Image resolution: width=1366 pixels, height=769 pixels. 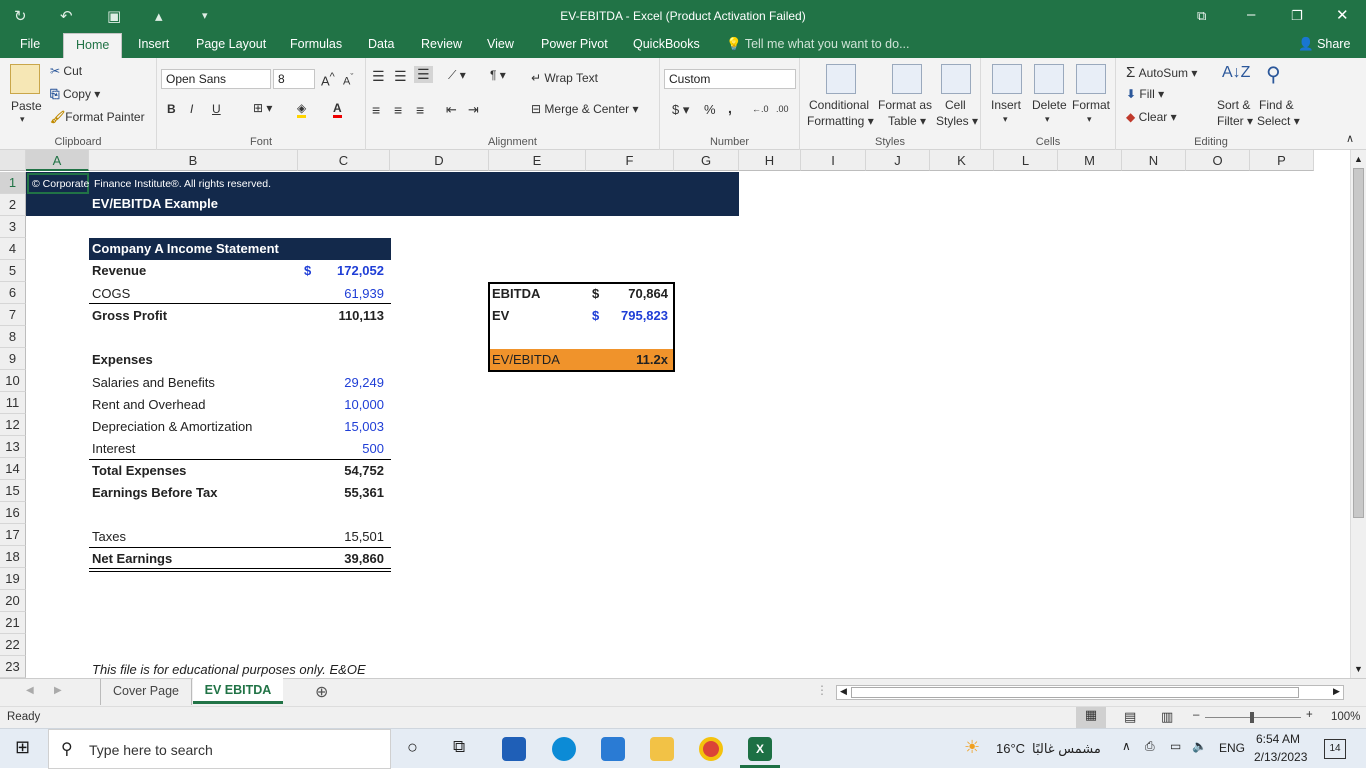 I want to click on scroll-down-icon: ▼, so click(x=1358, y=669).